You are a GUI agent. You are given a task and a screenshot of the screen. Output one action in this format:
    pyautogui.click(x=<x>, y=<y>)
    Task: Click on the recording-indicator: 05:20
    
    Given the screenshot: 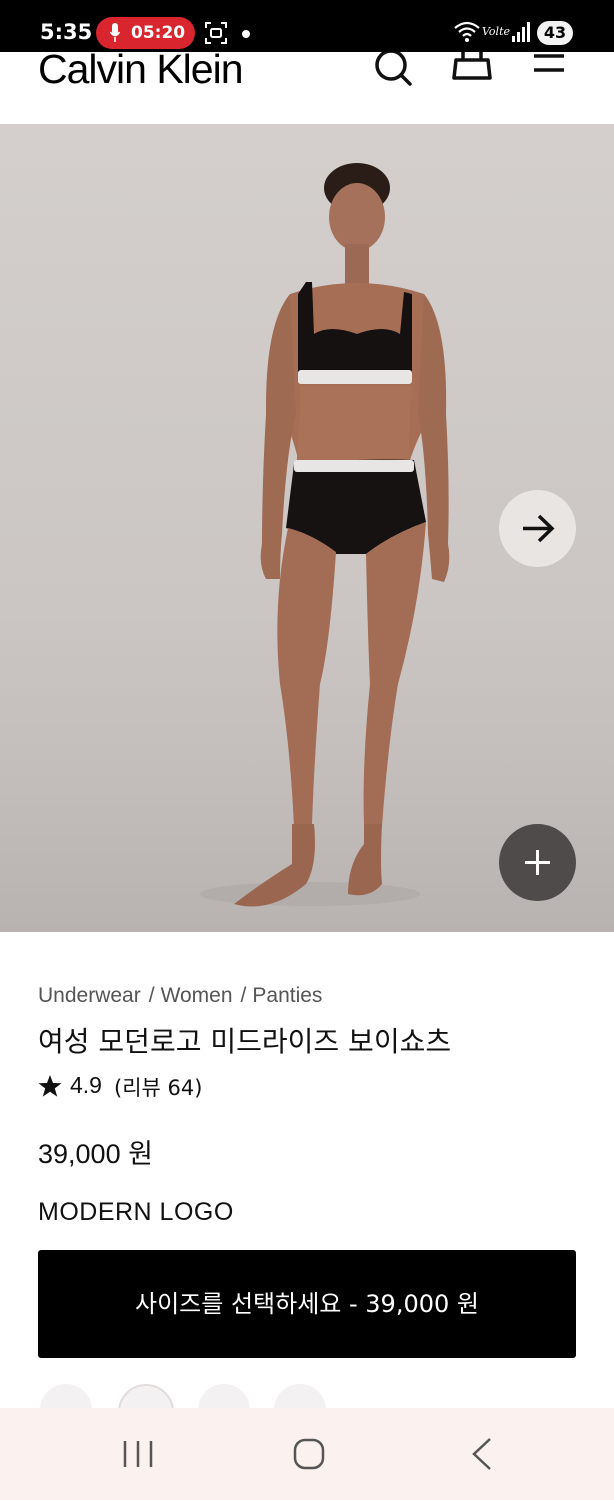 What is the action you would take?
    pyautogui.click(x=145, y=33)
    